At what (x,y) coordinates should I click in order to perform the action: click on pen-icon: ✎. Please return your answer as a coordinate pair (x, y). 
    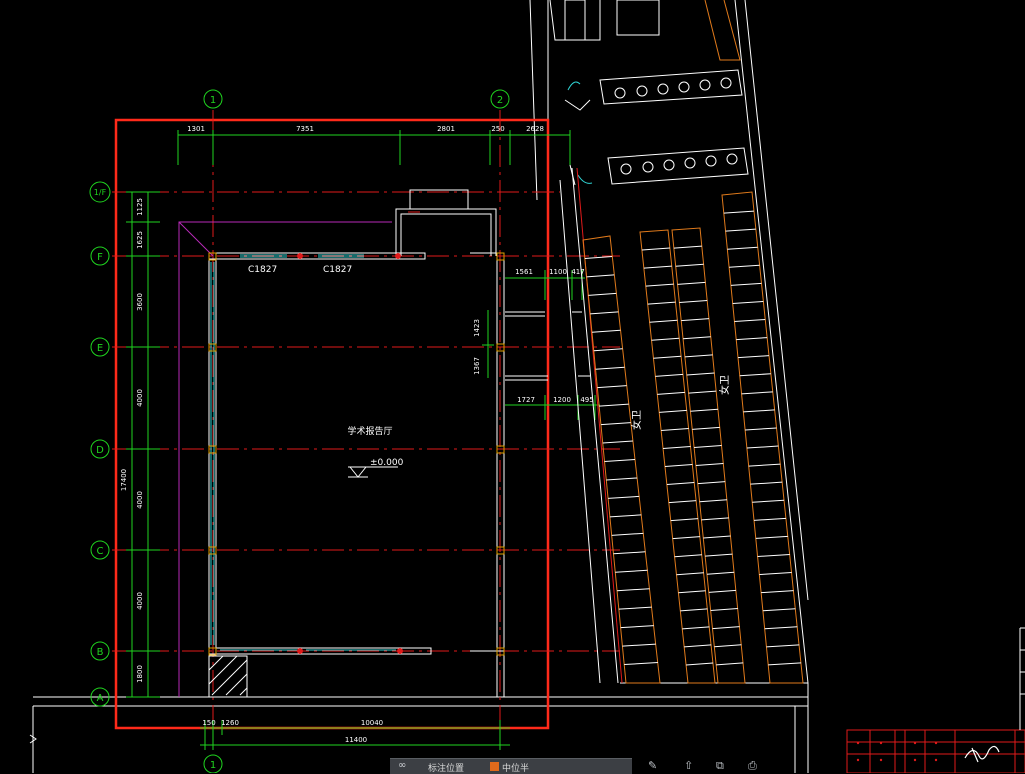
    Looking at the image, I should click on (652, 765).